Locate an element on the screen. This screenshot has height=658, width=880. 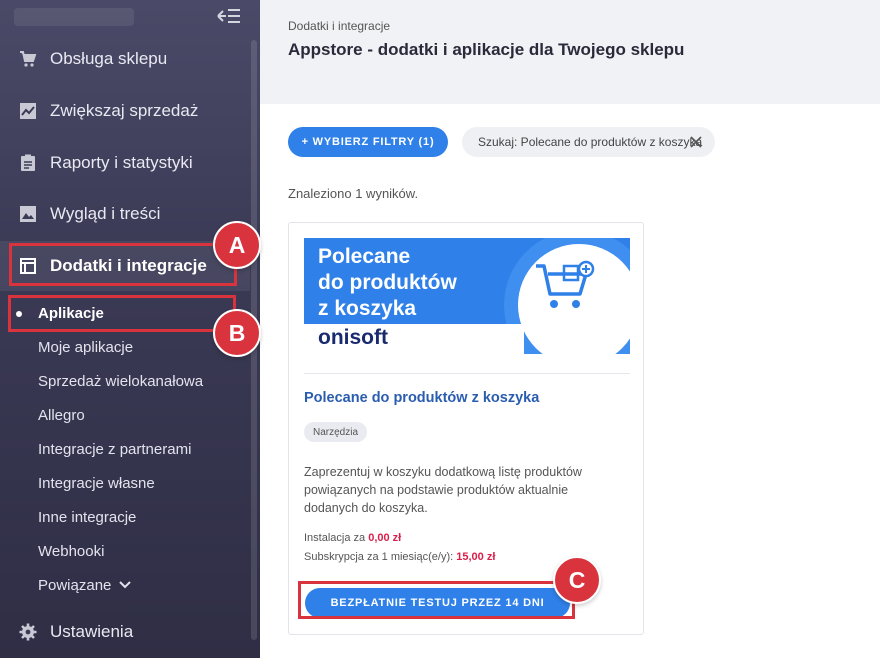
menu-item-label: Zwiększaj sprzedaż is located at coordinates (124, 110).